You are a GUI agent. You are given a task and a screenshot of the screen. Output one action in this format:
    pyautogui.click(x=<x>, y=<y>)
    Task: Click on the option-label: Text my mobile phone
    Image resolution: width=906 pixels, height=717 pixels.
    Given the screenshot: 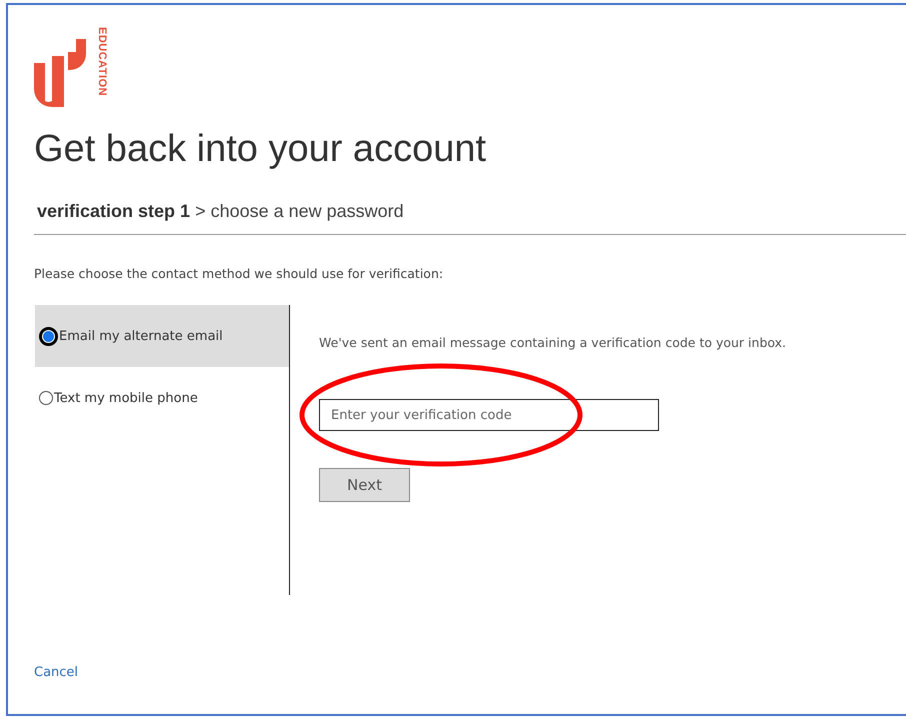 What is the action you would take?
    pyautogui.click(x=126, y=398)
    